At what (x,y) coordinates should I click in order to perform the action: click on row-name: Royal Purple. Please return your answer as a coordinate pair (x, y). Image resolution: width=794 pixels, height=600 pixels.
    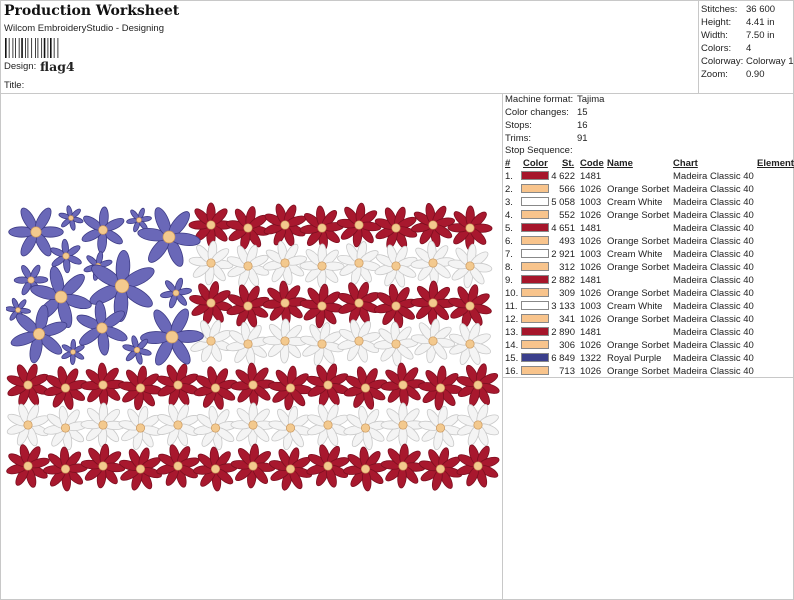
    Looking at the image, I should click on (634, 358).